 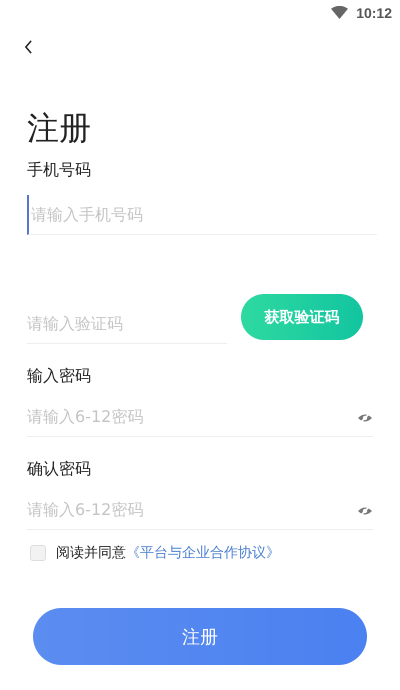 I want to click on register-button: 注册, so click(x=200, y=636).